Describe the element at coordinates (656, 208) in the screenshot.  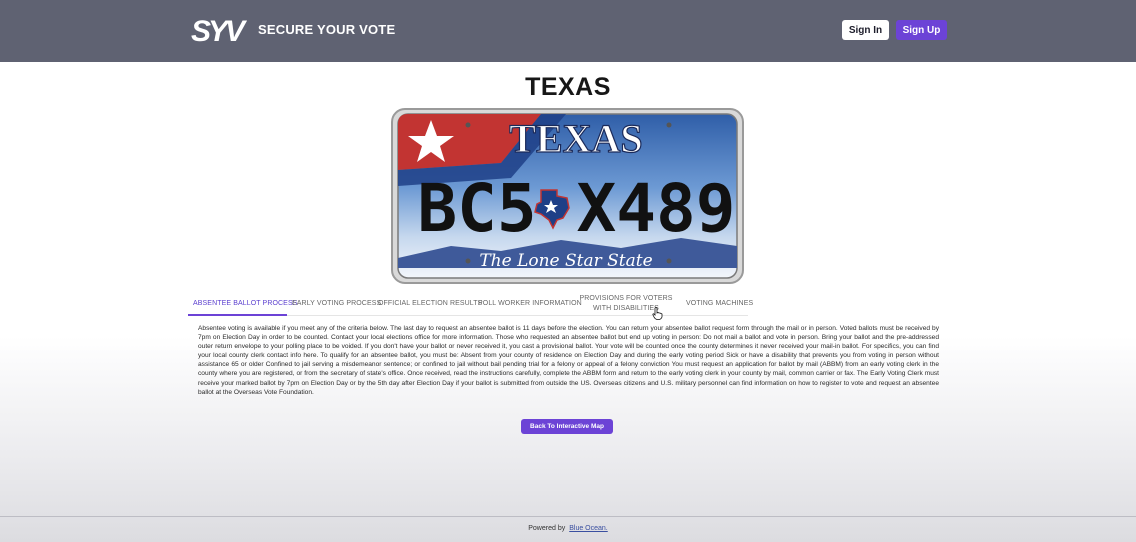
I see `svg-text: X489` at that location.